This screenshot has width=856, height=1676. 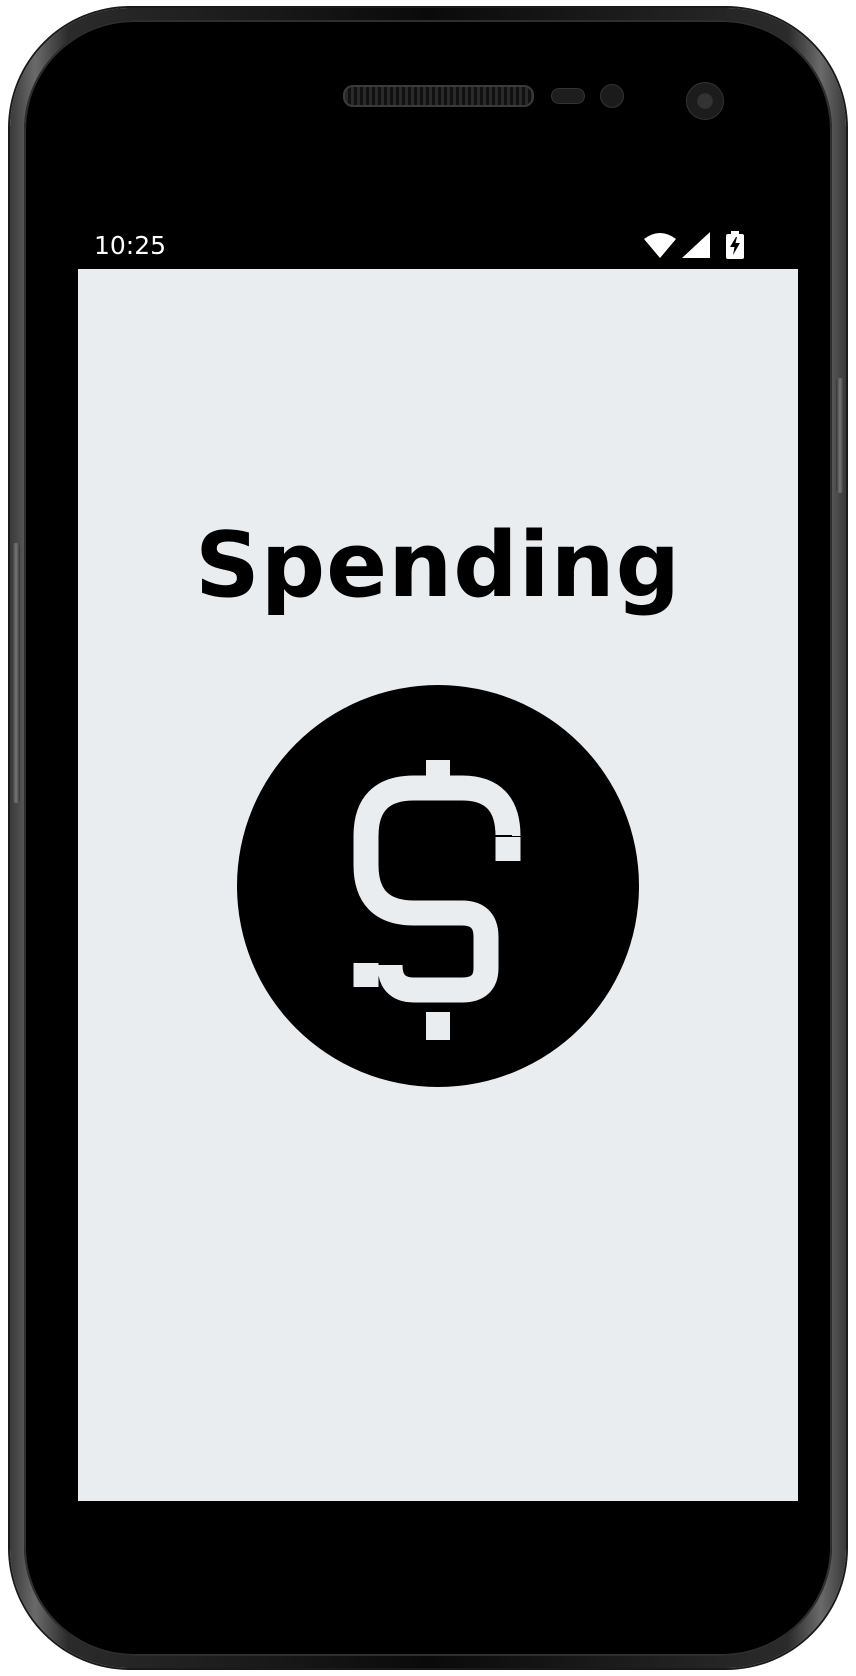 I want to click on dollar-circle-icon, so click(x=438, y=886).